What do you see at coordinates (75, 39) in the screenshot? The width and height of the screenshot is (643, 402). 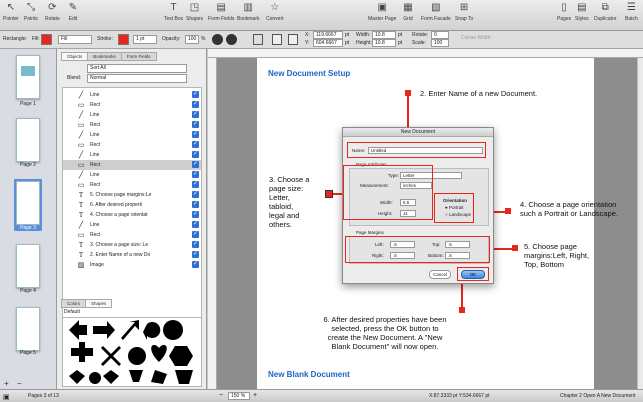 I see `fill-mode-select: Fill` at bounding box center [75, 39].